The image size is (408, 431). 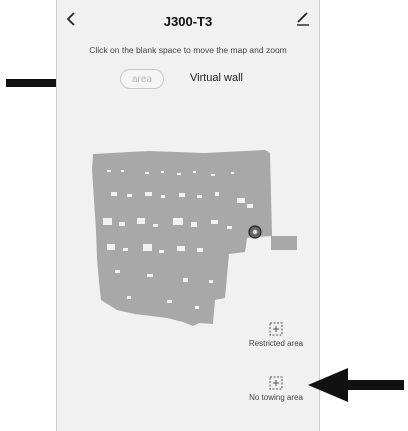 I want to click on restricted-area-button: Restricted area, so click(x=276, y=335).